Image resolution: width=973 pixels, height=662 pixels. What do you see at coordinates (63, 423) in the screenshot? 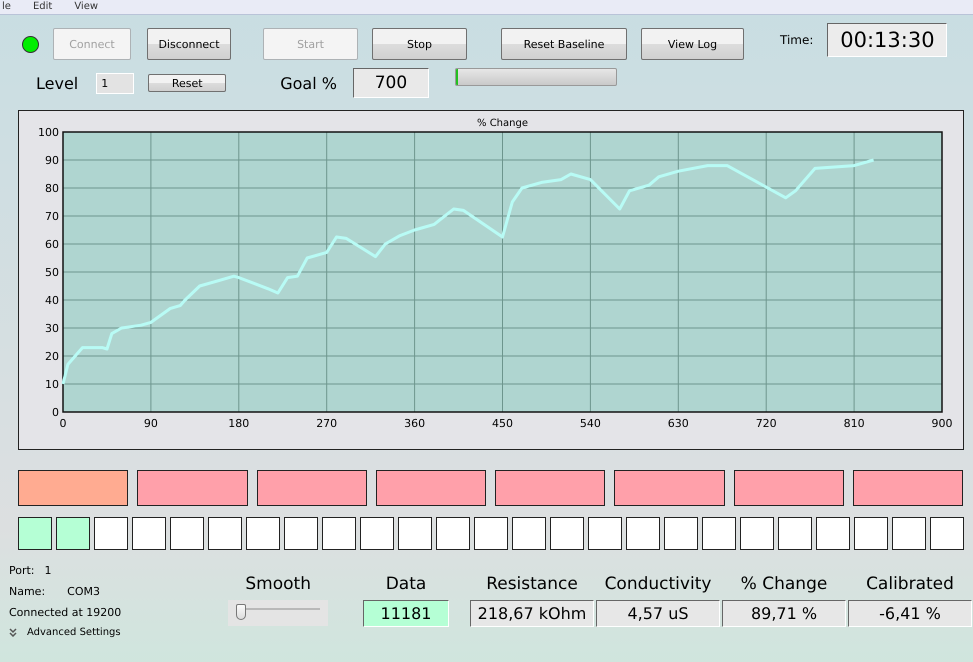
I see `x-tick-label: 0` at bounding box center [63, 423].